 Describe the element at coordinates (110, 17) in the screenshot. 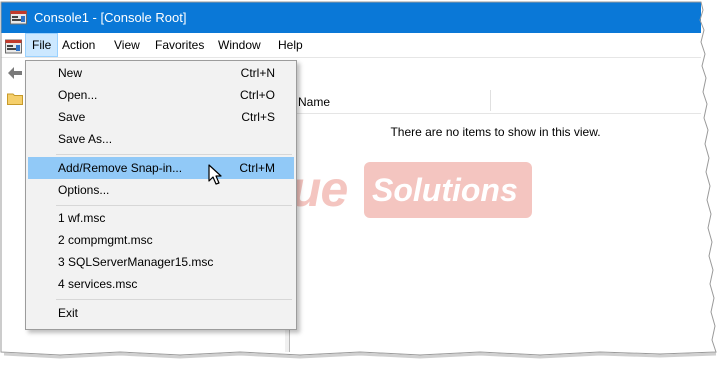

I see `window-title: Console1 - [Console Root]` at that location.